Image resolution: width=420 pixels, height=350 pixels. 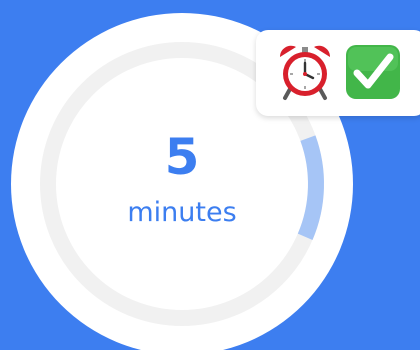 What do you see at coordinates (305, 72) in the screenshot?
I see `alarm-clock-icon` at bounding box center [305, 72].